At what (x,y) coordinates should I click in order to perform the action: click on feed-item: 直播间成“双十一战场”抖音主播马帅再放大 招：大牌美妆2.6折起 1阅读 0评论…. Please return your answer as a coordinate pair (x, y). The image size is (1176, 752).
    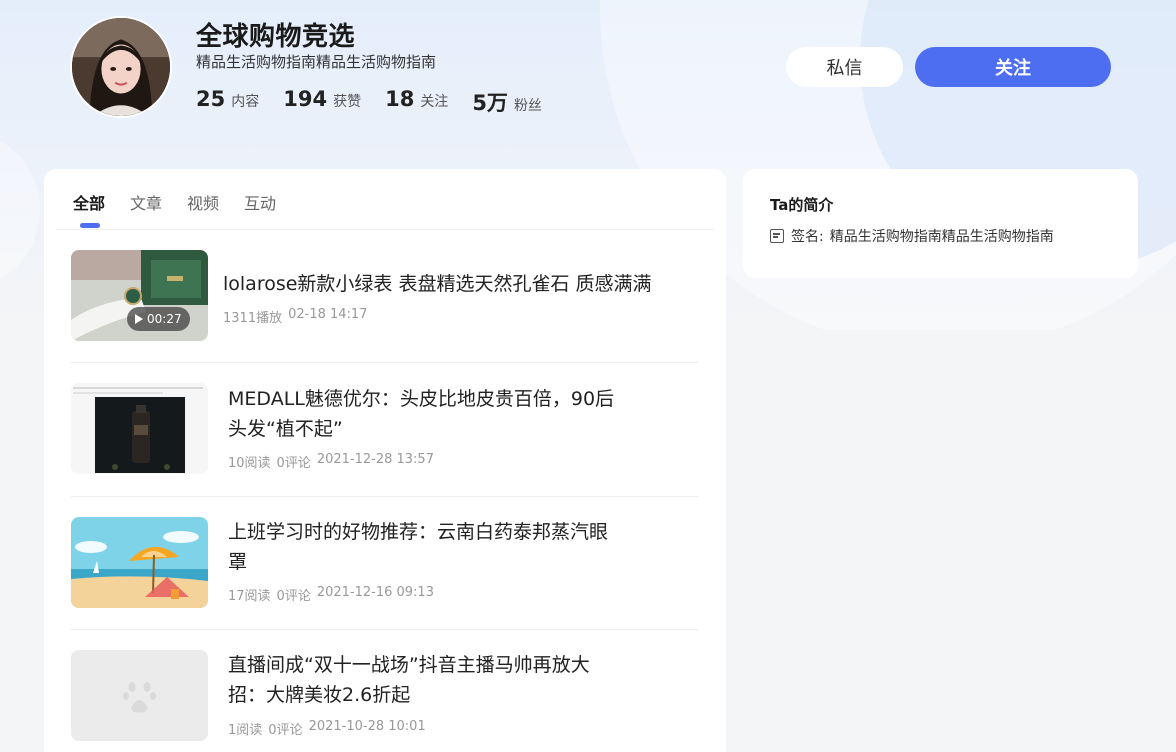
    Looking at the image, I should click on (384, 696).